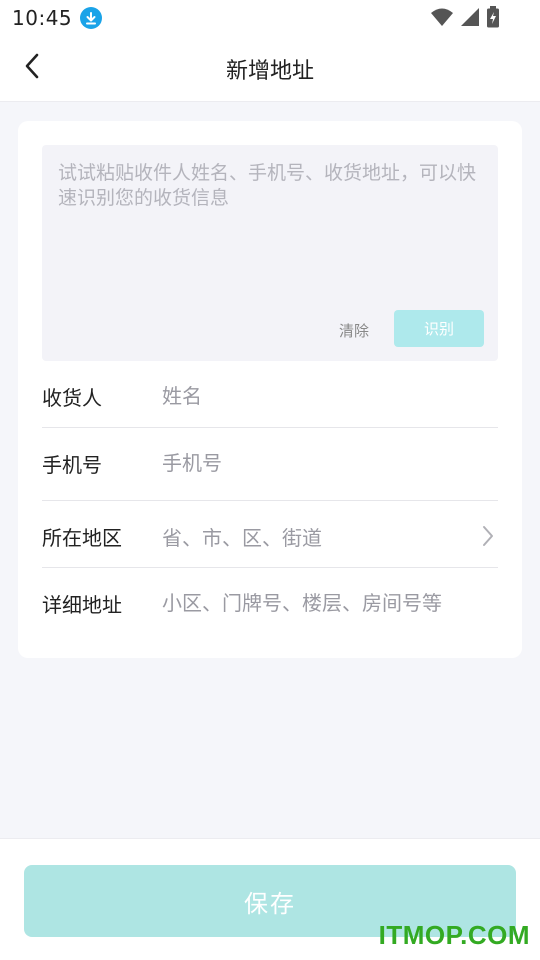 This screenshot has height=960, width=540. I want to click on phone-input, so click(330, 463).